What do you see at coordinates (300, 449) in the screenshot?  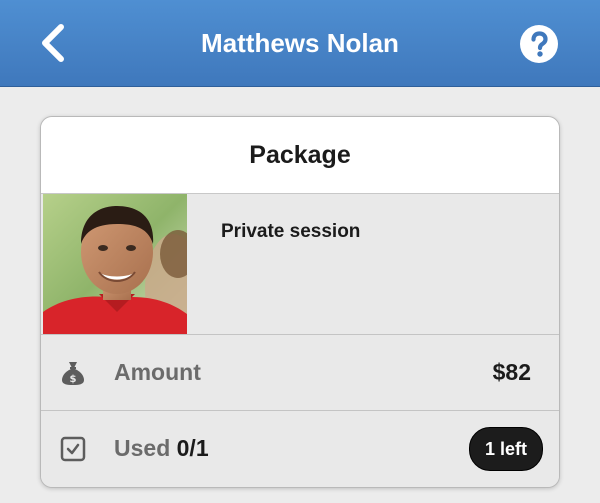 I see `used-row: Used 0/1 1 left` at bounding box center [300, 449].